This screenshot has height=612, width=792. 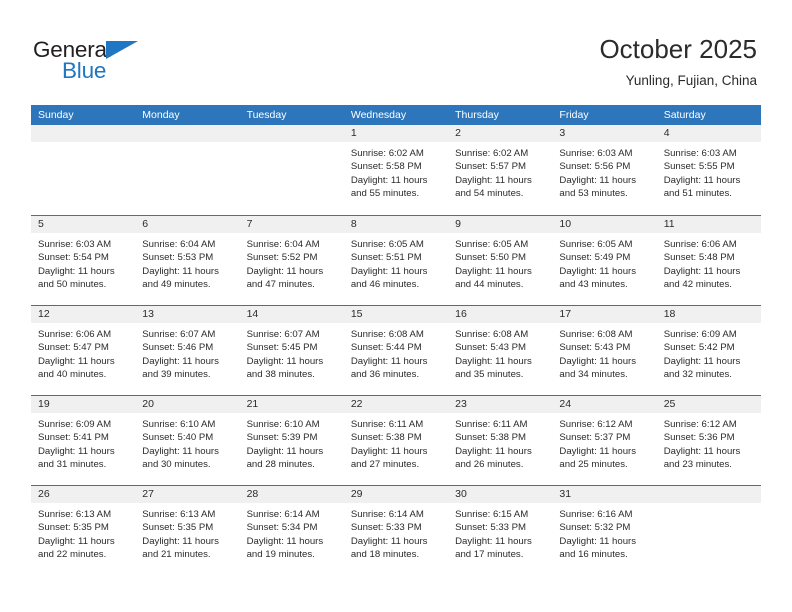 I want to click on sunset-text: Sunset: 5:38 PM, so click(x=386, y=438).